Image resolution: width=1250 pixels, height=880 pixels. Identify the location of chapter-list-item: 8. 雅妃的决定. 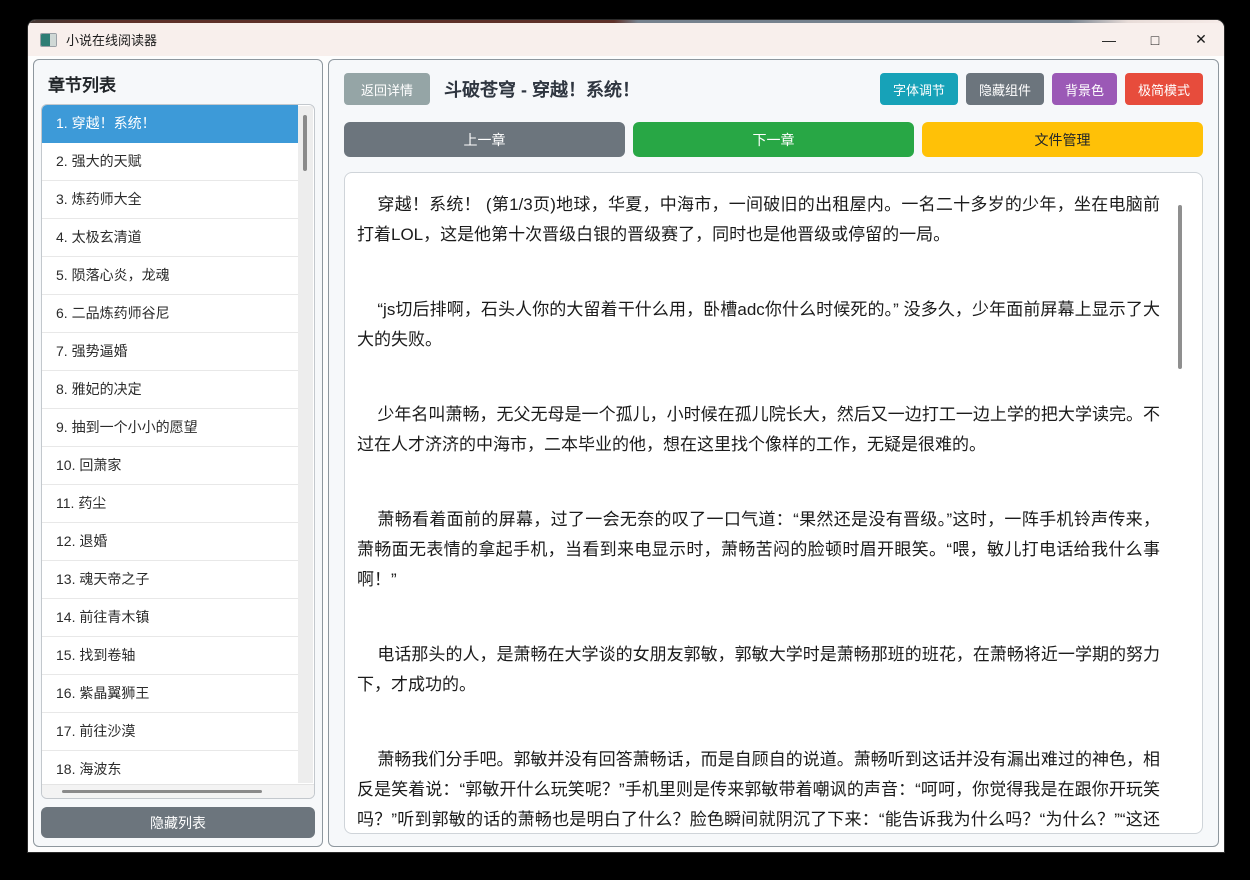
(170, 390).